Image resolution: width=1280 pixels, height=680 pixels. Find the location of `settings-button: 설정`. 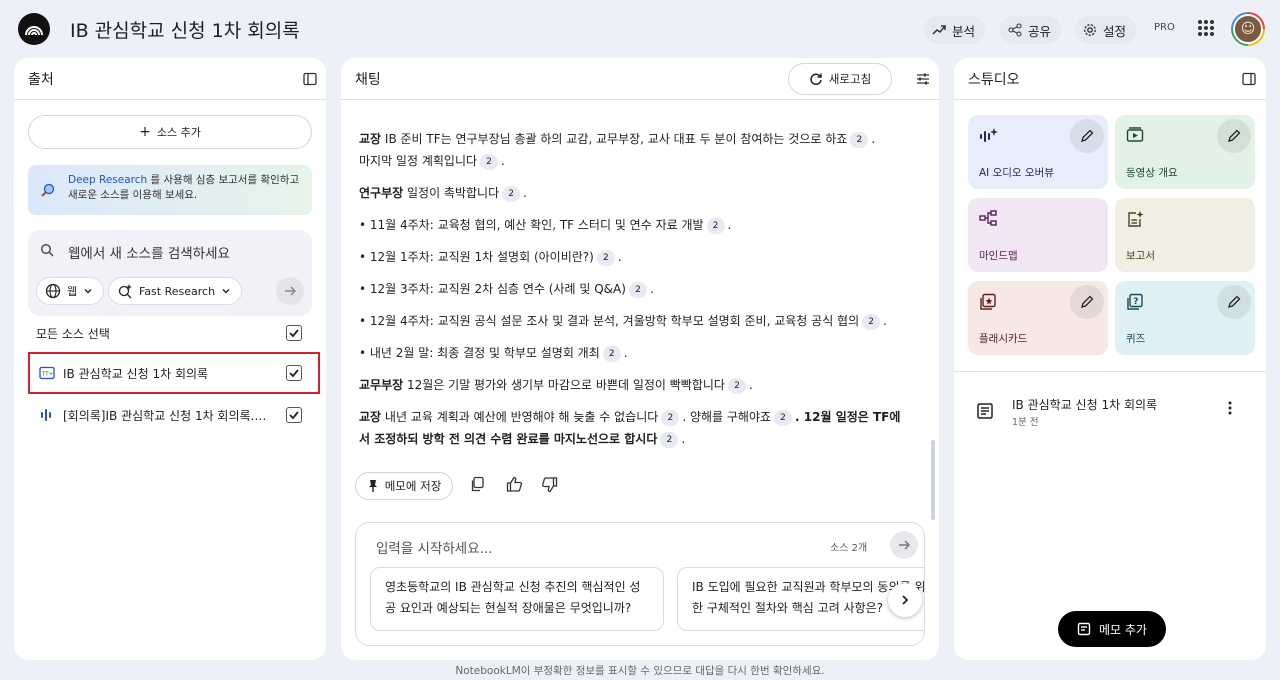

settings-button: 설정 is located at coordinates (1106, 30).